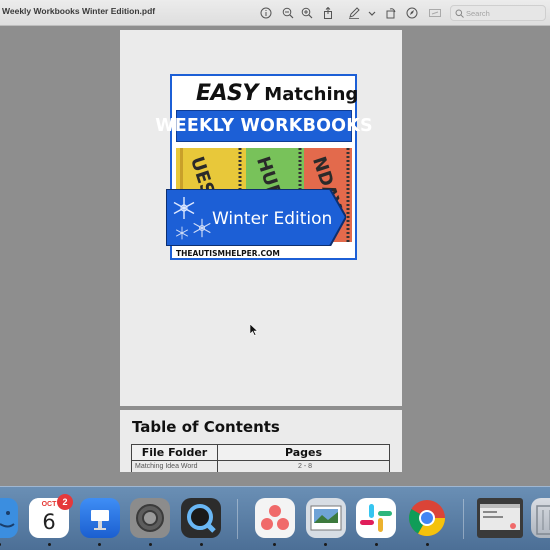 This screenshot has height=550, width=550. I want to click on screenshot-thumbnail-icon, so click(500, 518).